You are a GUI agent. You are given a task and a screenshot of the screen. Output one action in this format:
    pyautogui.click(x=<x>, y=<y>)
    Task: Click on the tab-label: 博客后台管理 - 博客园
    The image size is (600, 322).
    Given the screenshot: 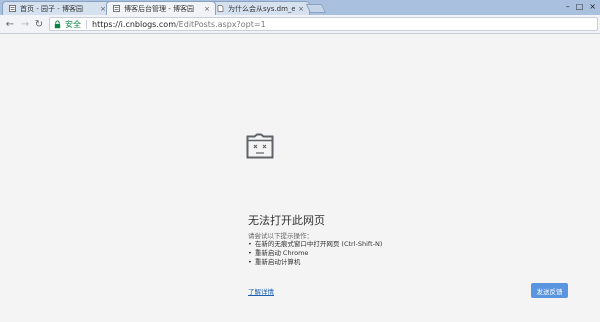 What is the action you would take?
    pyautogui.click(x=159, y=8)
    